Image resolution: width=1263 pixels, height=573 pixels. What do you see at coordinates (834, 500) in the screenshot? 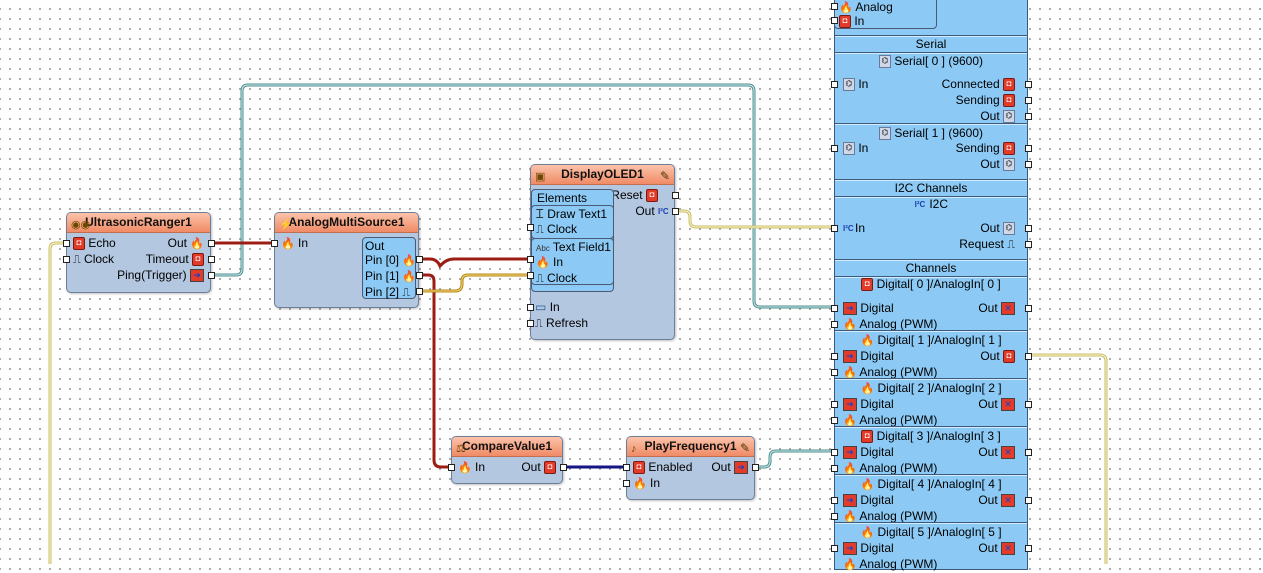
I see `pin-channel-4-digital` at bounding box center [834, 500].